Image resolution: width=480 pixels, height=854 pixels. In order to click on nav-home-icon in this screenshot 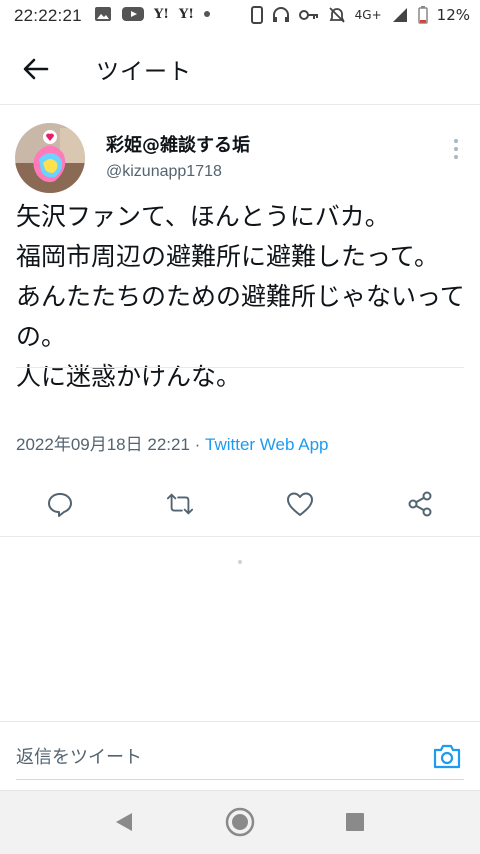, I will do `click(240, 824)`.